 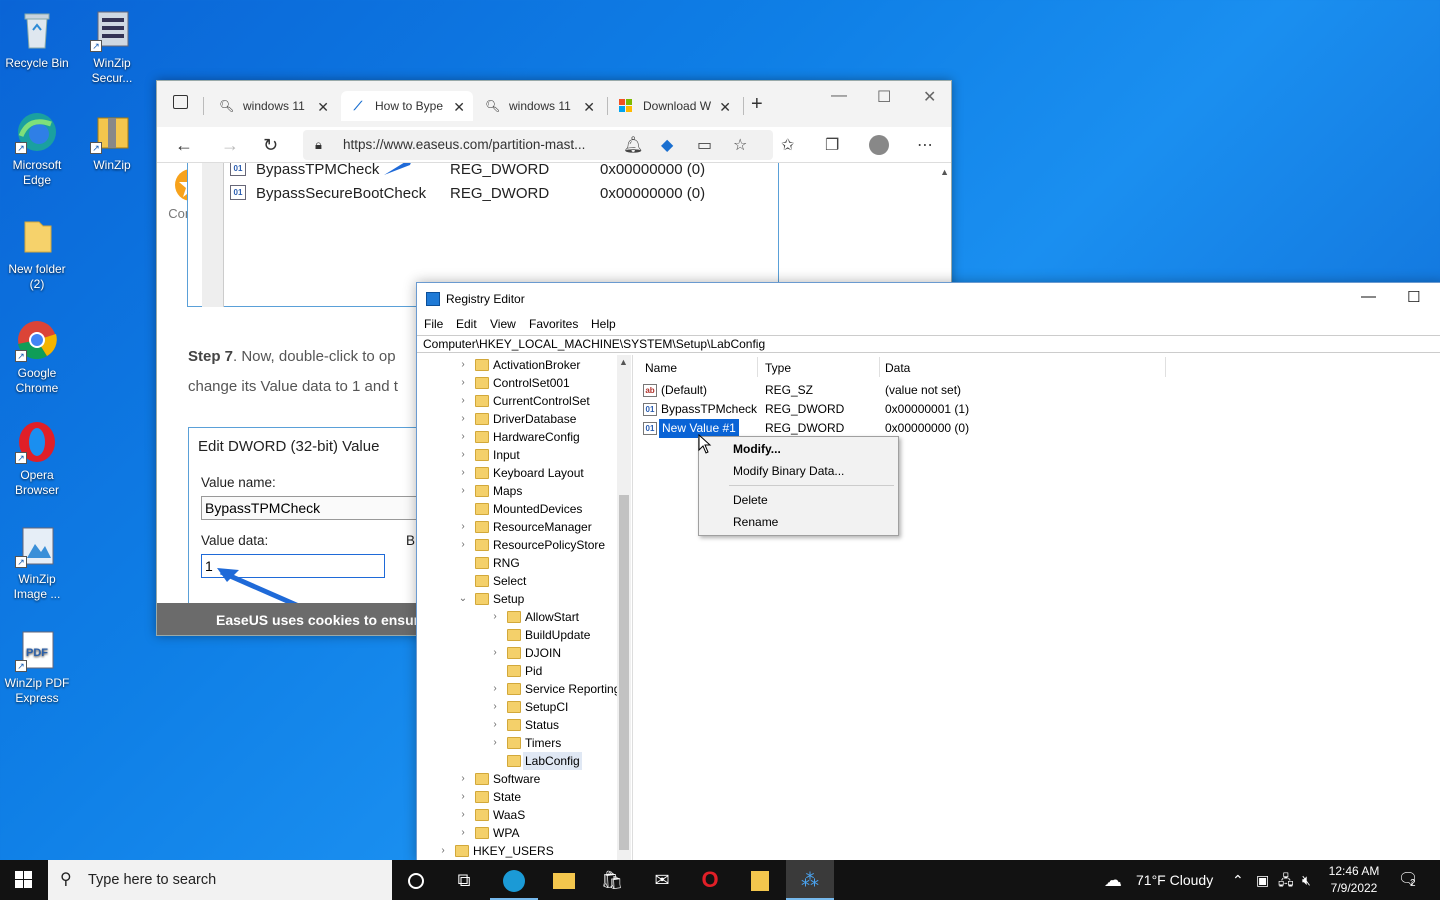 I want to click on back-icon: ←, so click(x=184, y=145).